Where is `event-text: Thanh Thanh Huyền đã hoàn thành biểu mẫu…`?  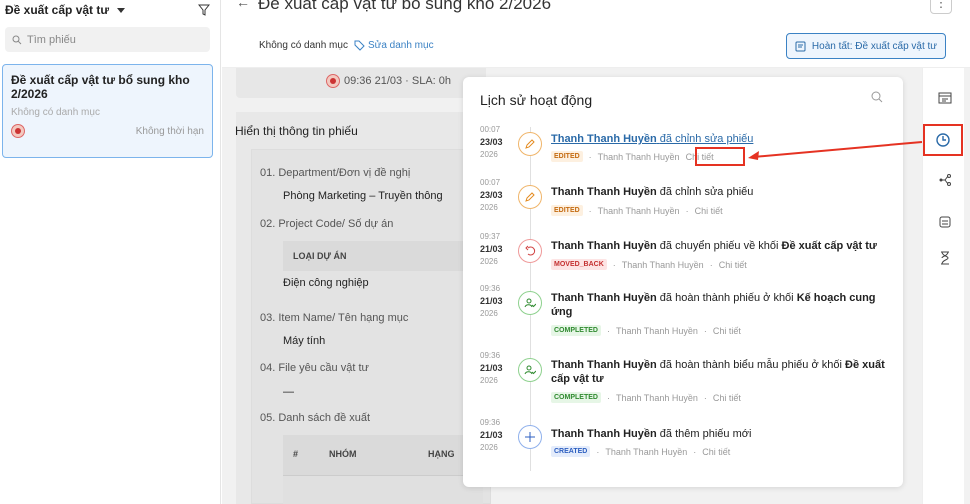
event-text: Thanh Thanh Huyền đã hoàn thành biểu mẫu… is located at coordinates (718, 372).